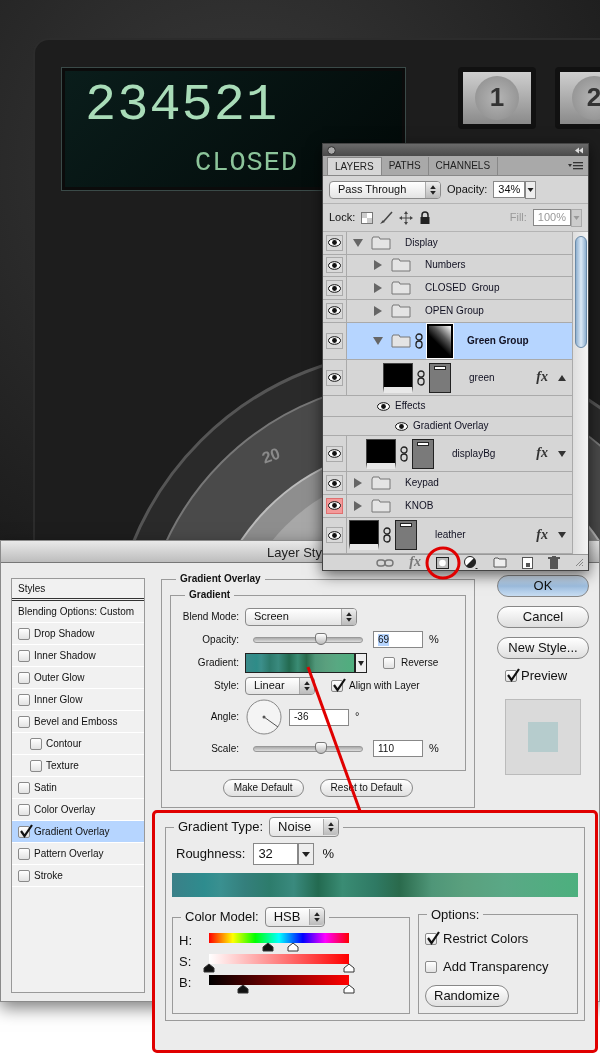 The image size is (600, 1064). What do you see at coordinates (300, 662) in the screenshot?
I see `gradient-swatch` at bounding box center [300, 662].